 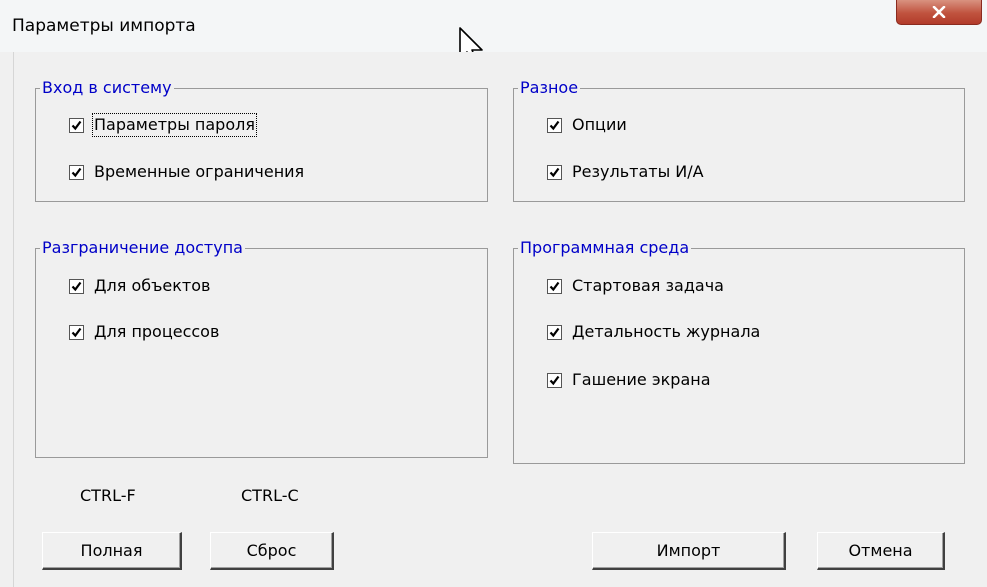 I want to click on checkbox-password-params: Параметры пароля, so click(x=163, y=125).